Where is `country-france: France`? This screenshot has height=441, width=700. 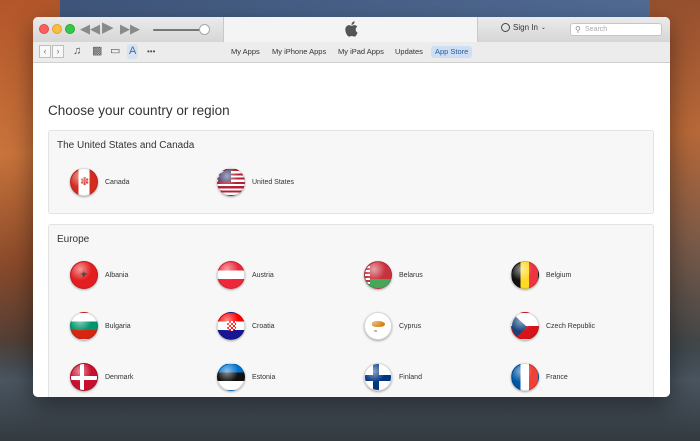 country-france: France is located at coordinates (539, 377).